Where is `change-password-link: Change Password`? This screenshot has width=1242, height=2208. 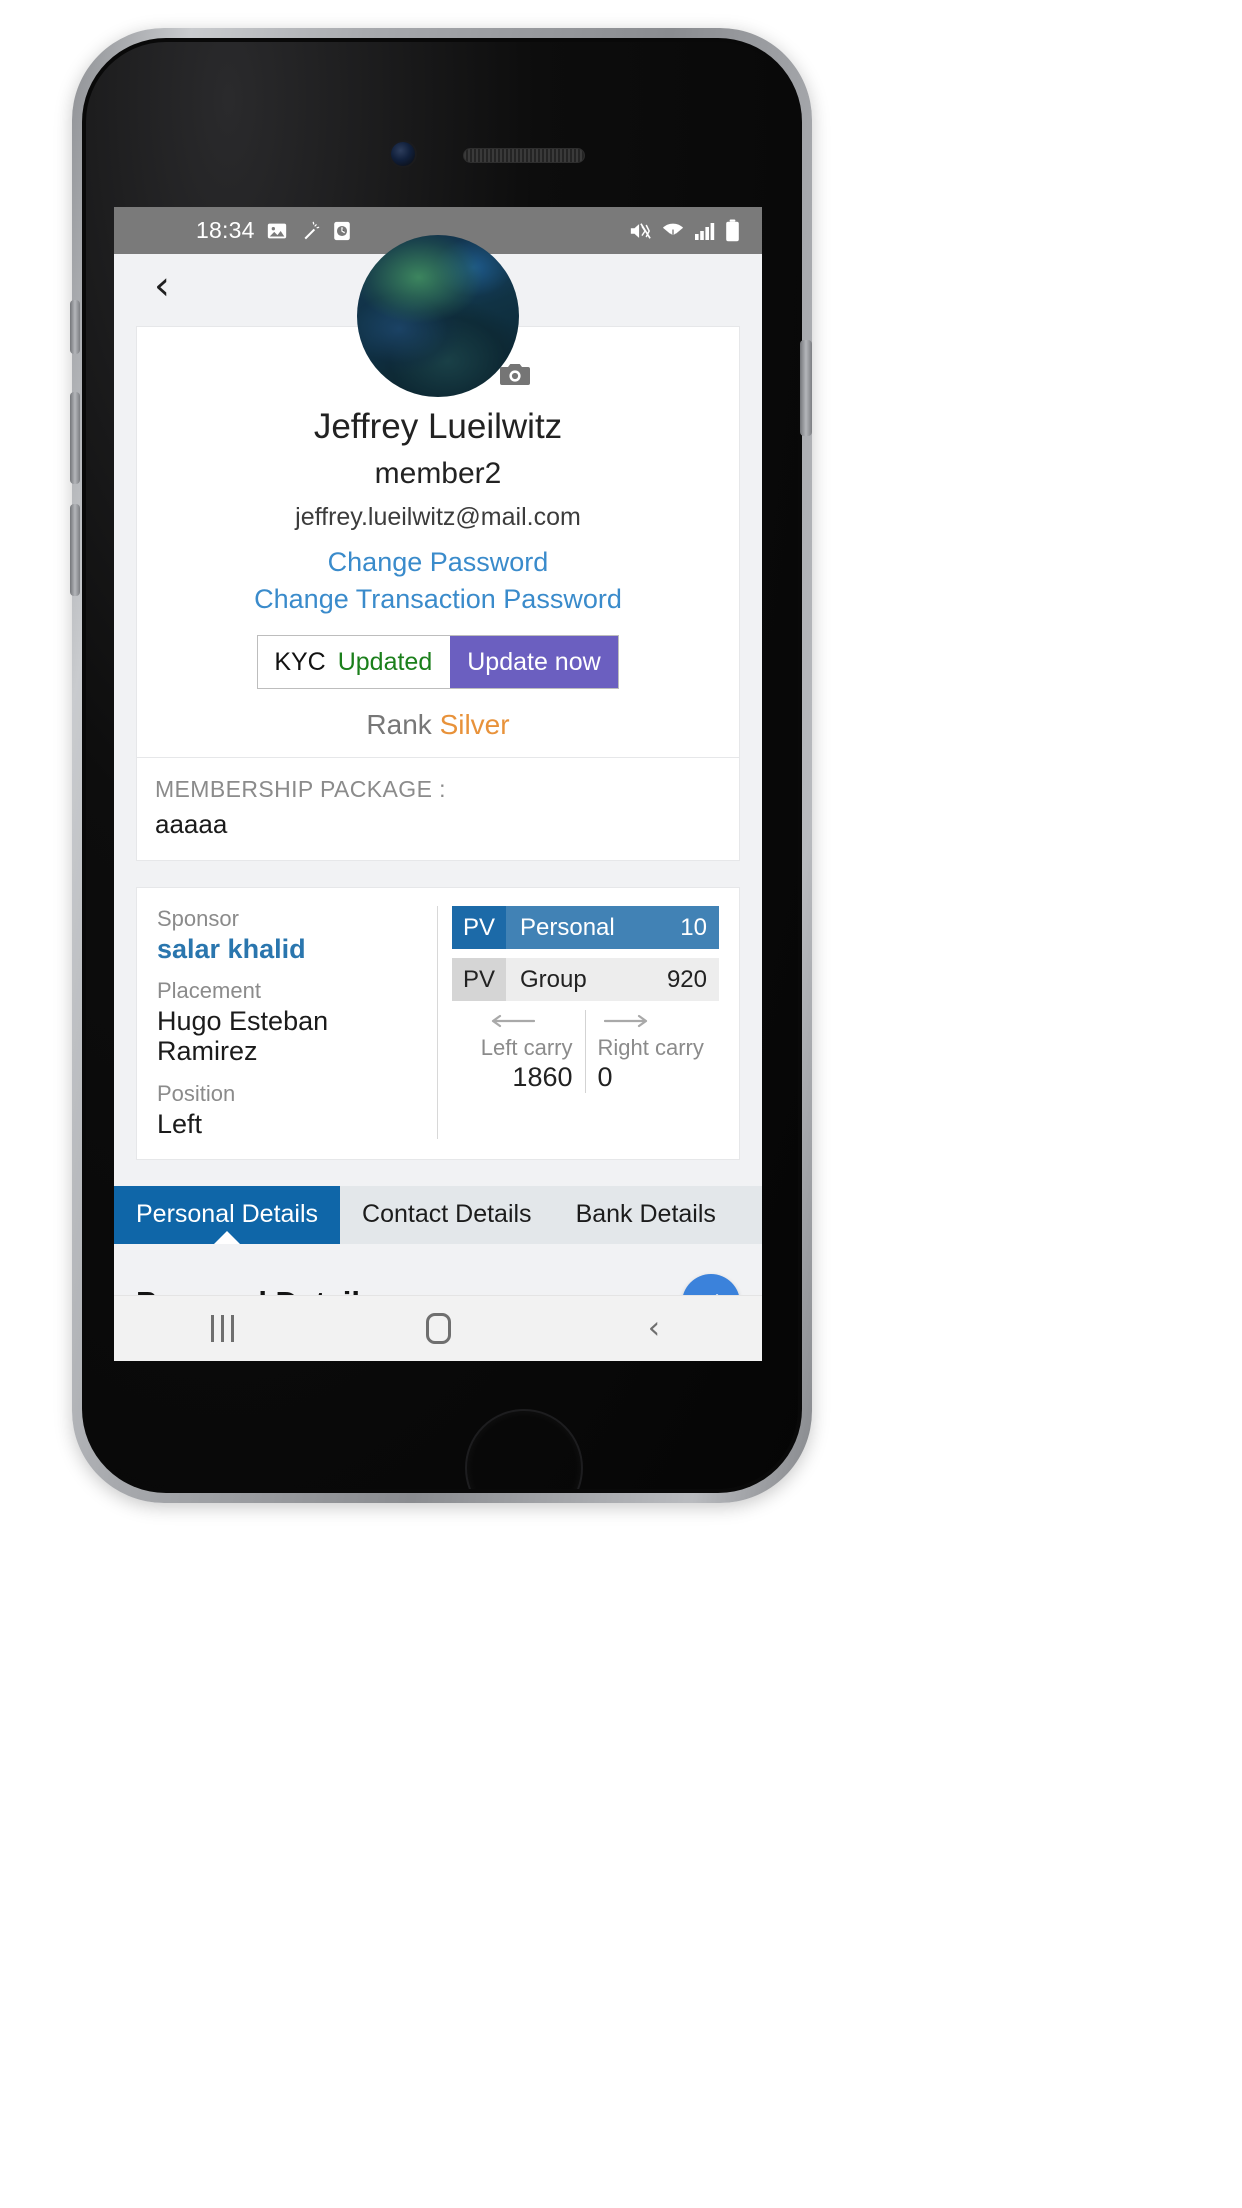 change-password-link: Change Password is located at coordinates (438, 562).